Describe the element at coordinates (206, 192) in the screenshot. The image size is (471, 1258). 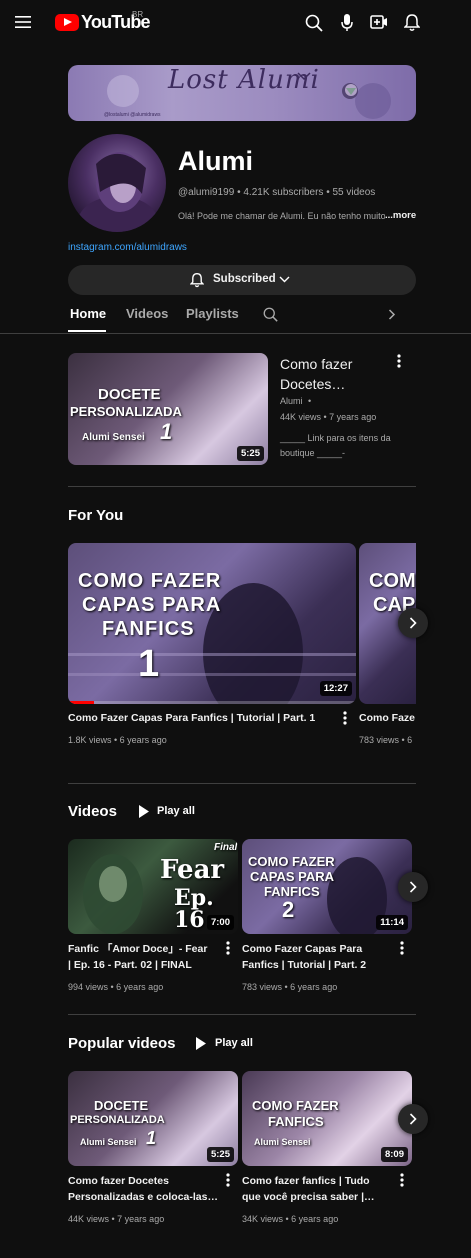
I see `channel-handle: @alumi9199` at that location.